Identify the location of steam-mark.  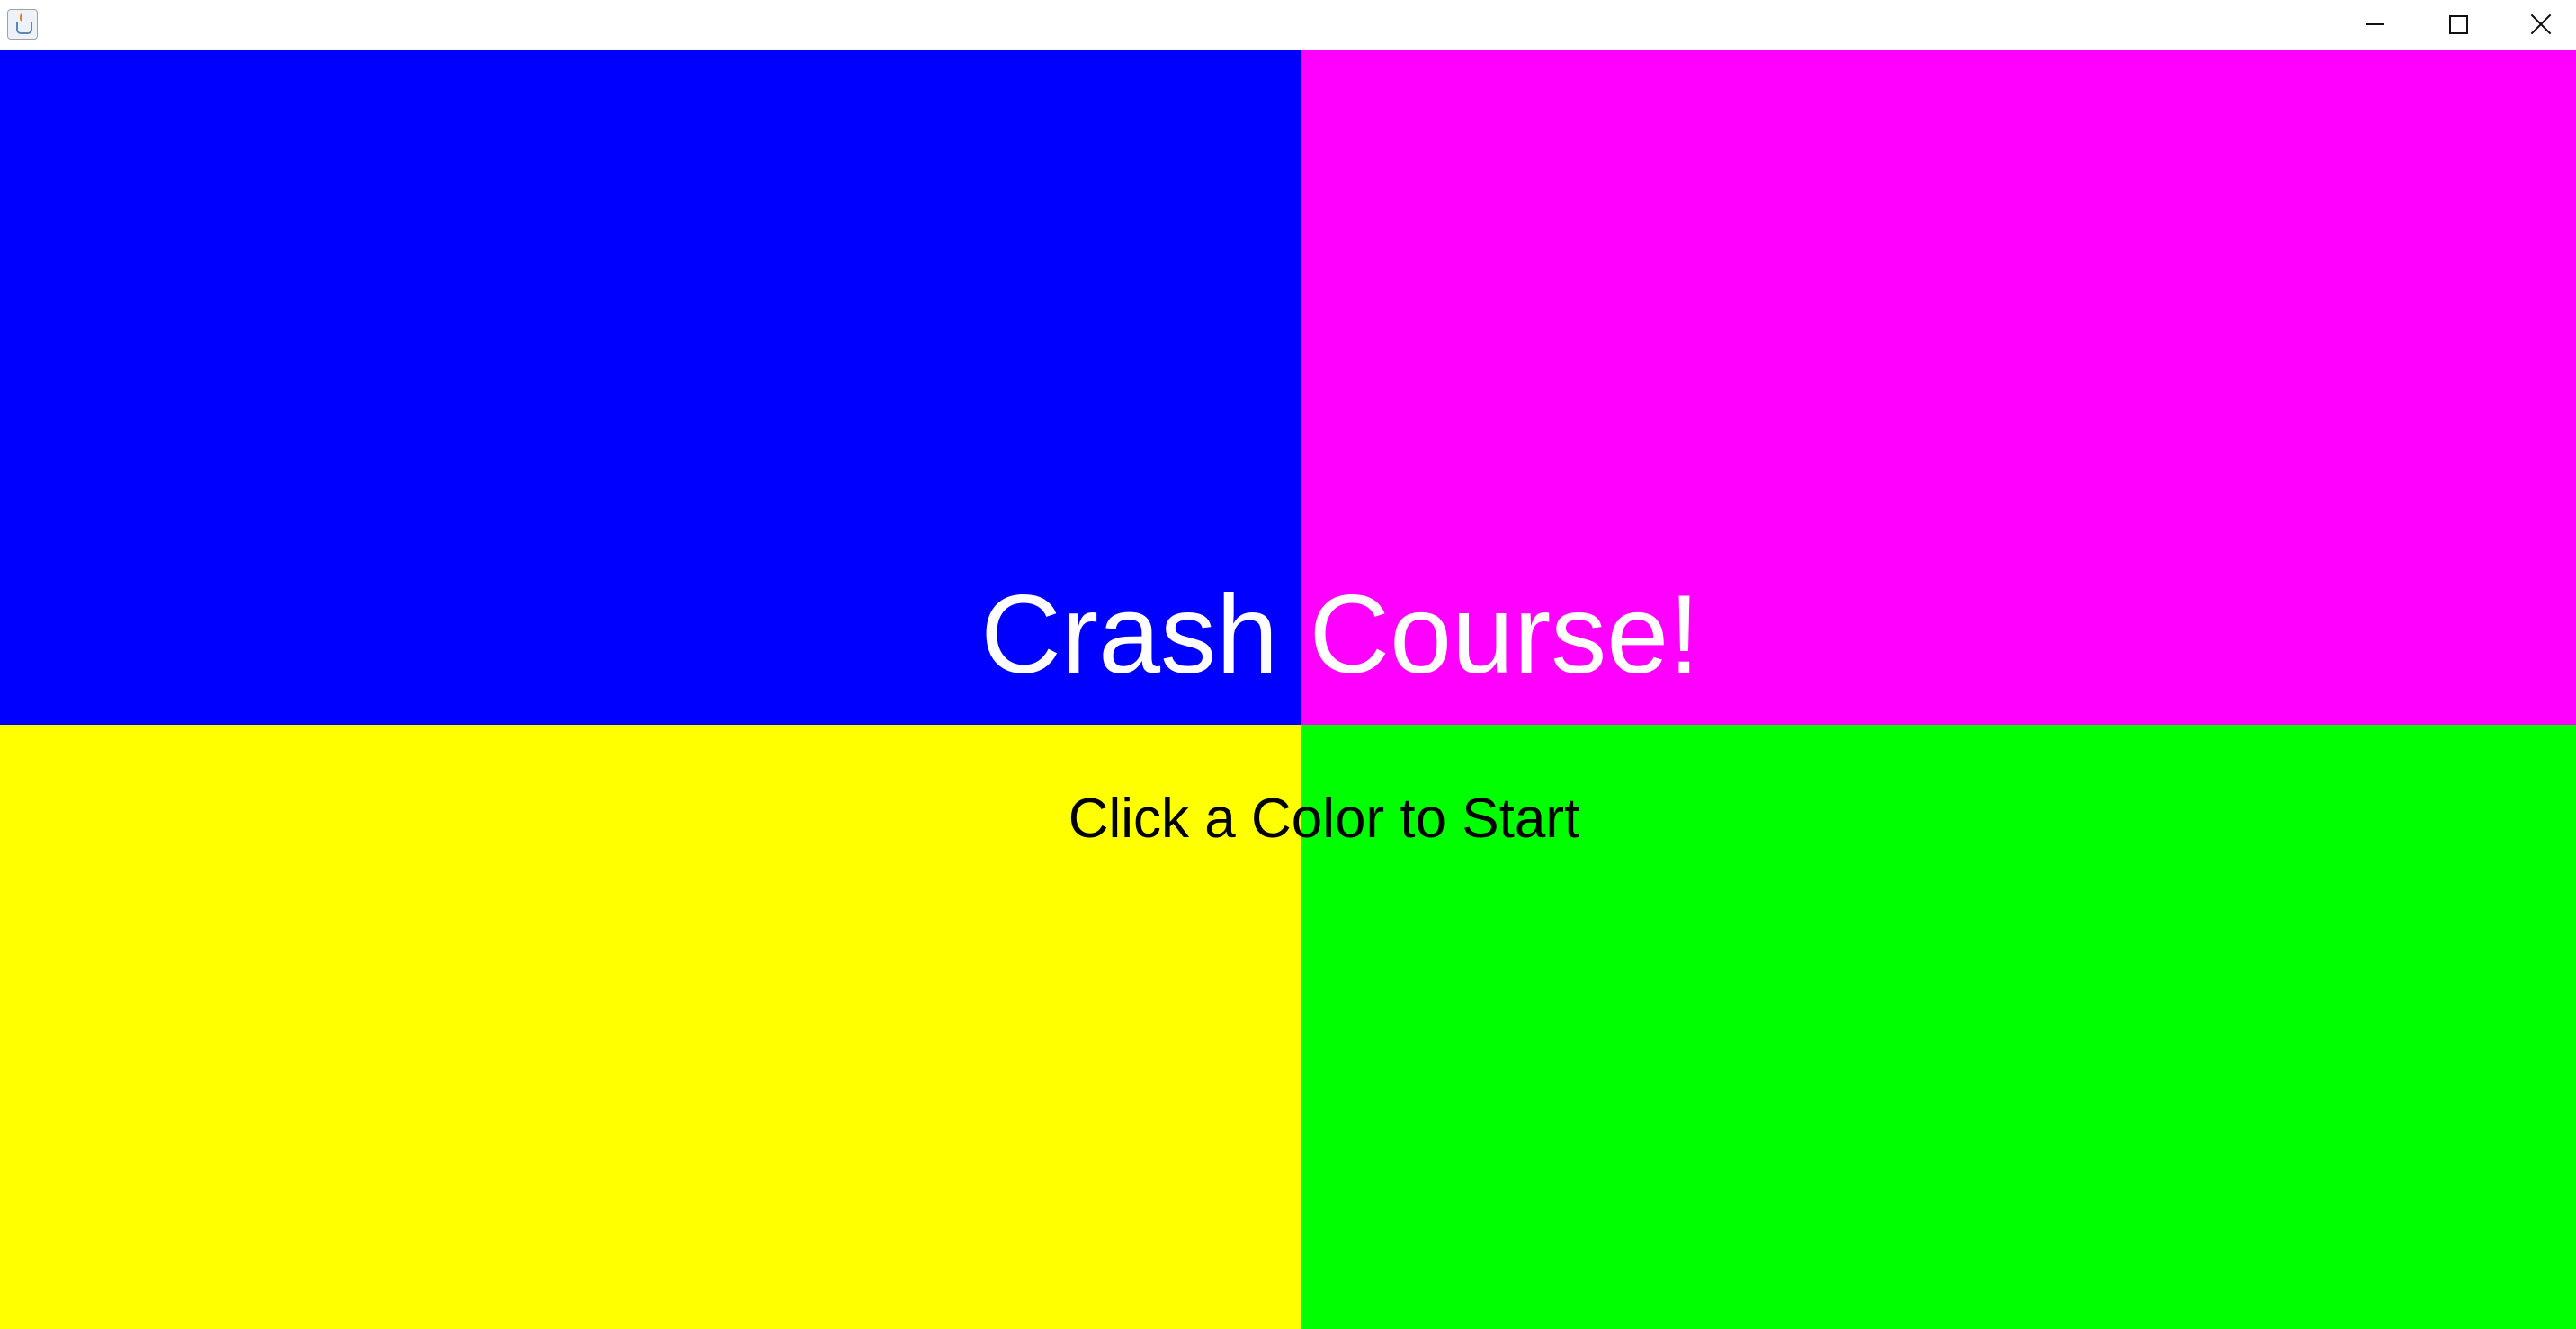
(23, 17).